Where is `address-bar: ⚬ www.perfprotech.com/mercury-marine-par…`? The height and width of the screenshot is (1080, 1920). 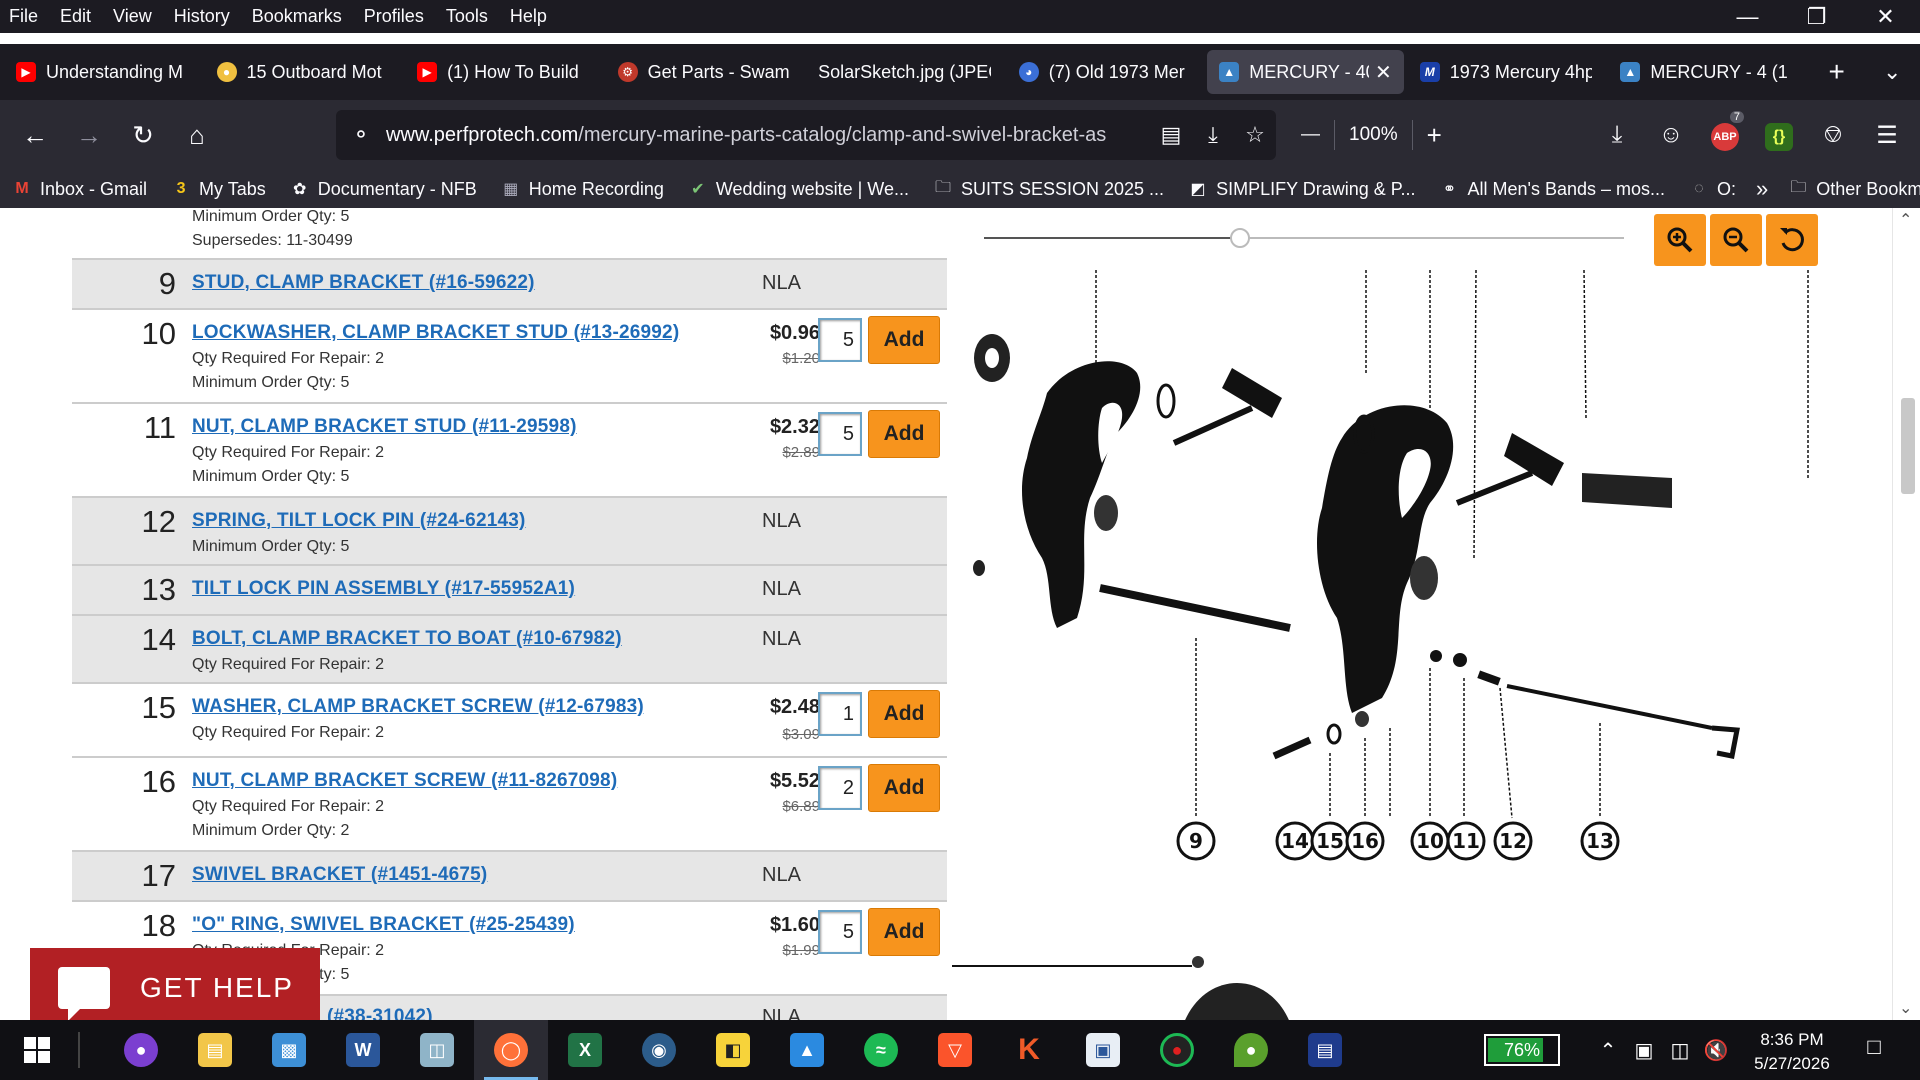 address-bar: ⚬ www.perfprotech.com/mercury-marine-par… is located at coordinates (806, 135).